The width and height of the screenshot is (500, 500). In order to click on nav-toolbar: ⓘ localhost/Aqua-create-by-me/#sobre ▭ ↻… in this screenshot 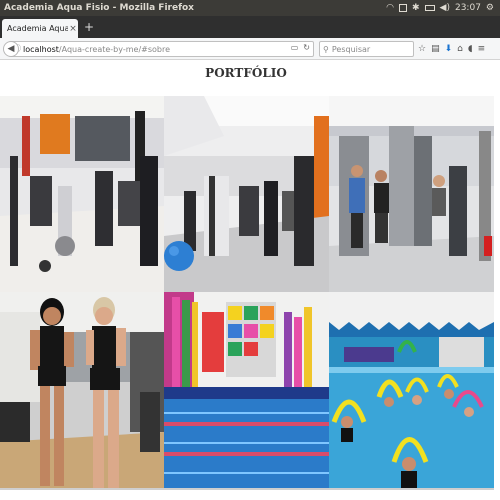, I will do `click(250, 49)`.